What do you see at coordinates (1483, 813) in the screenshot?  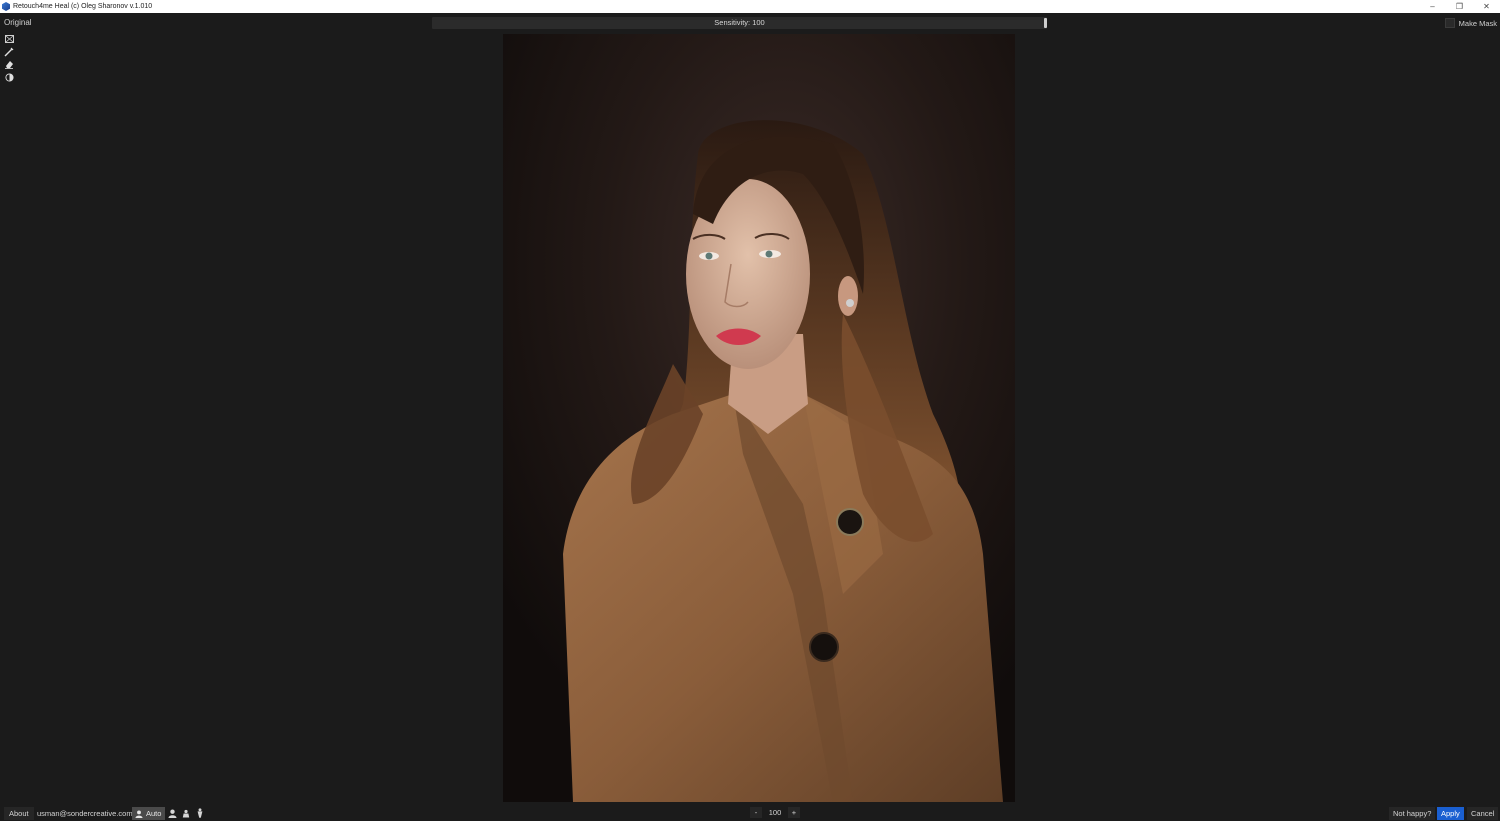 I see `cancel-button: Cancel` at bounding box center [1483, 813].